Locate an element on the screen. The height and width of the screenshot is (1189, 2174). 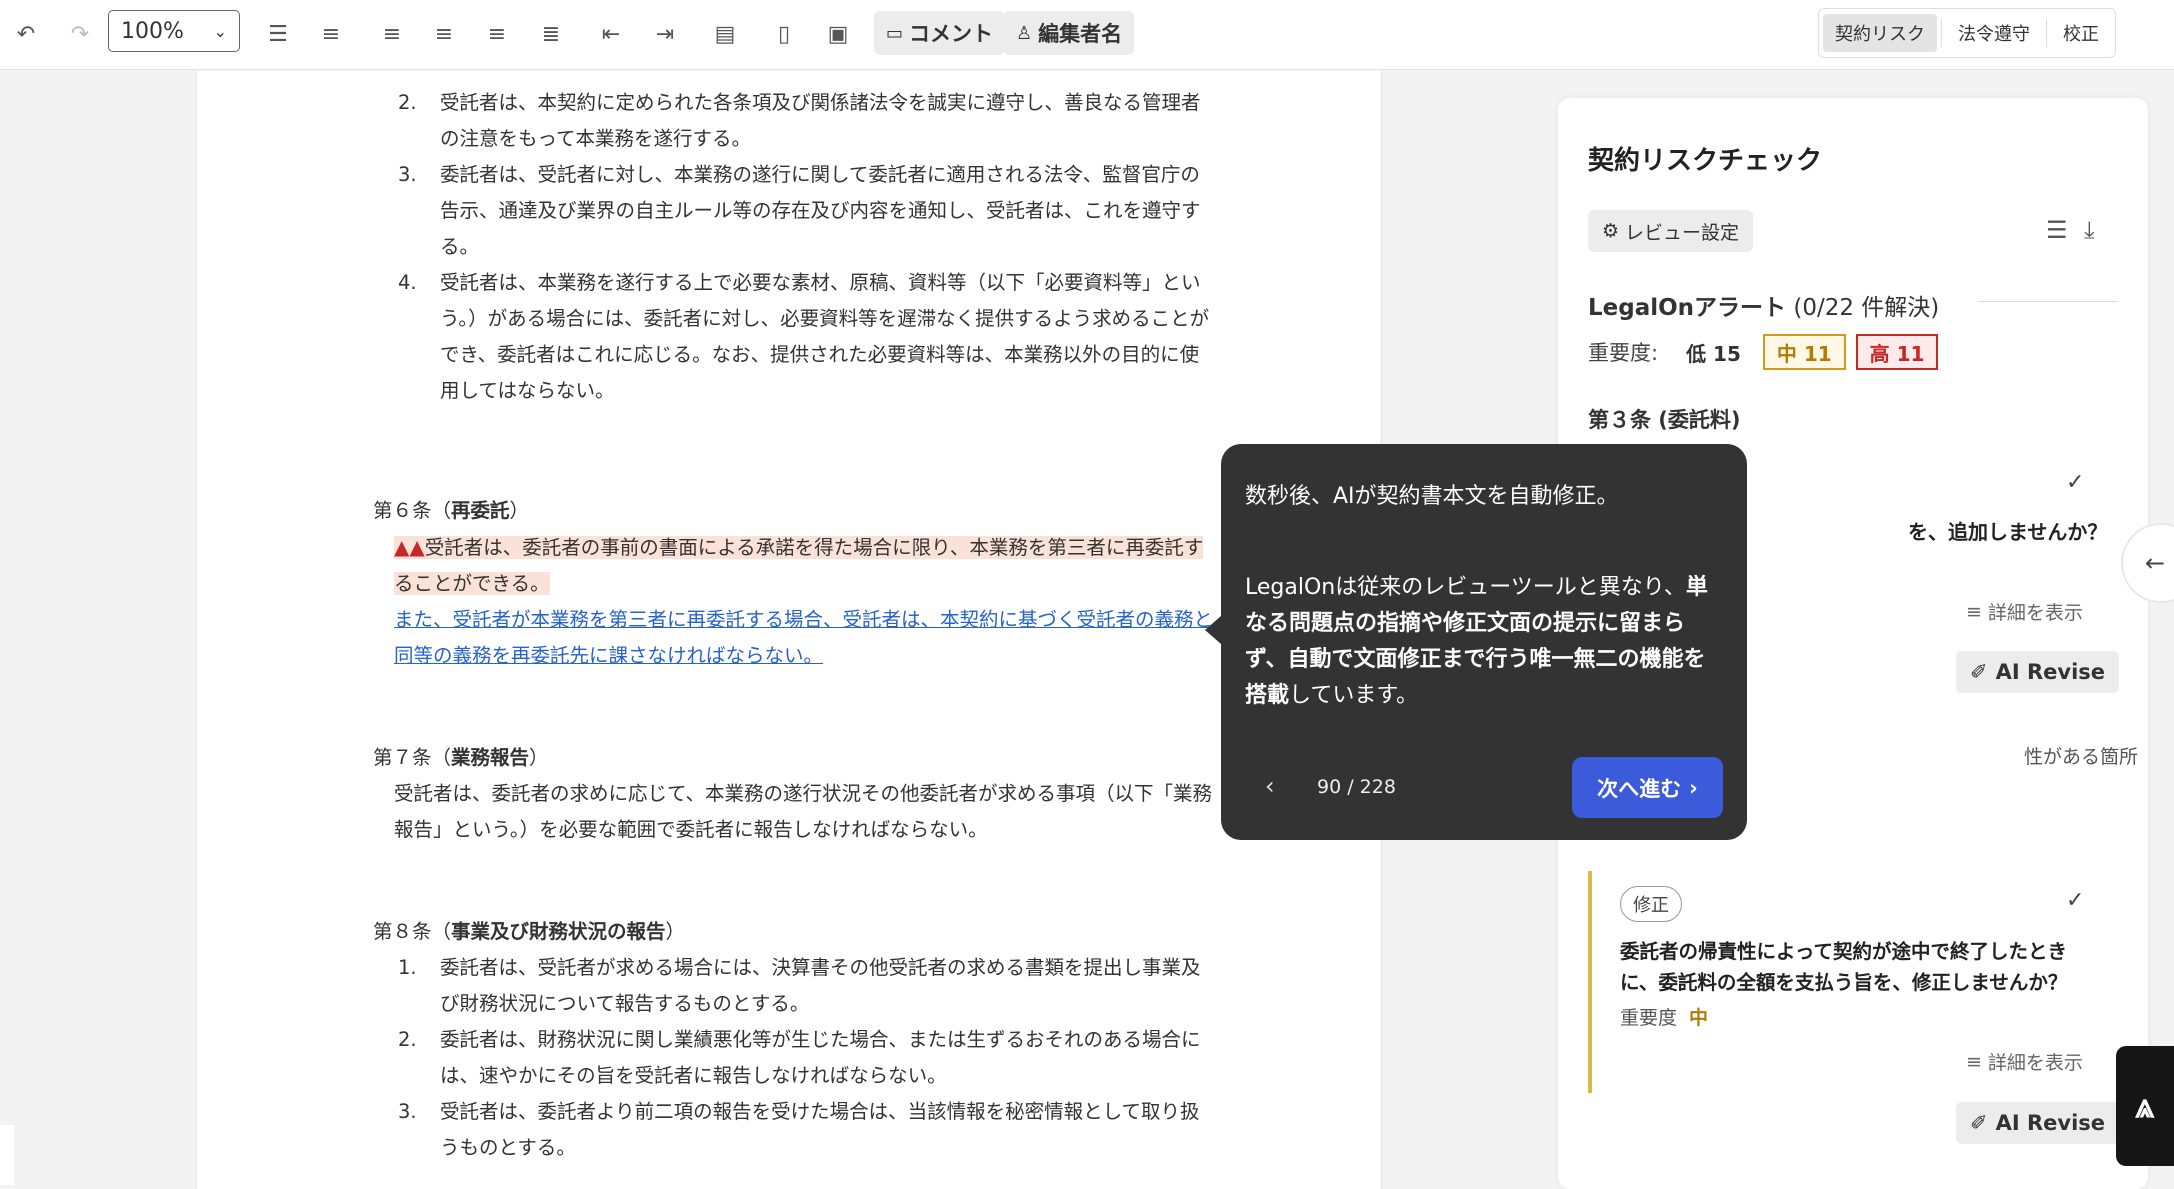
align-center-icon: ≡ is located at coordinates (444, 34).